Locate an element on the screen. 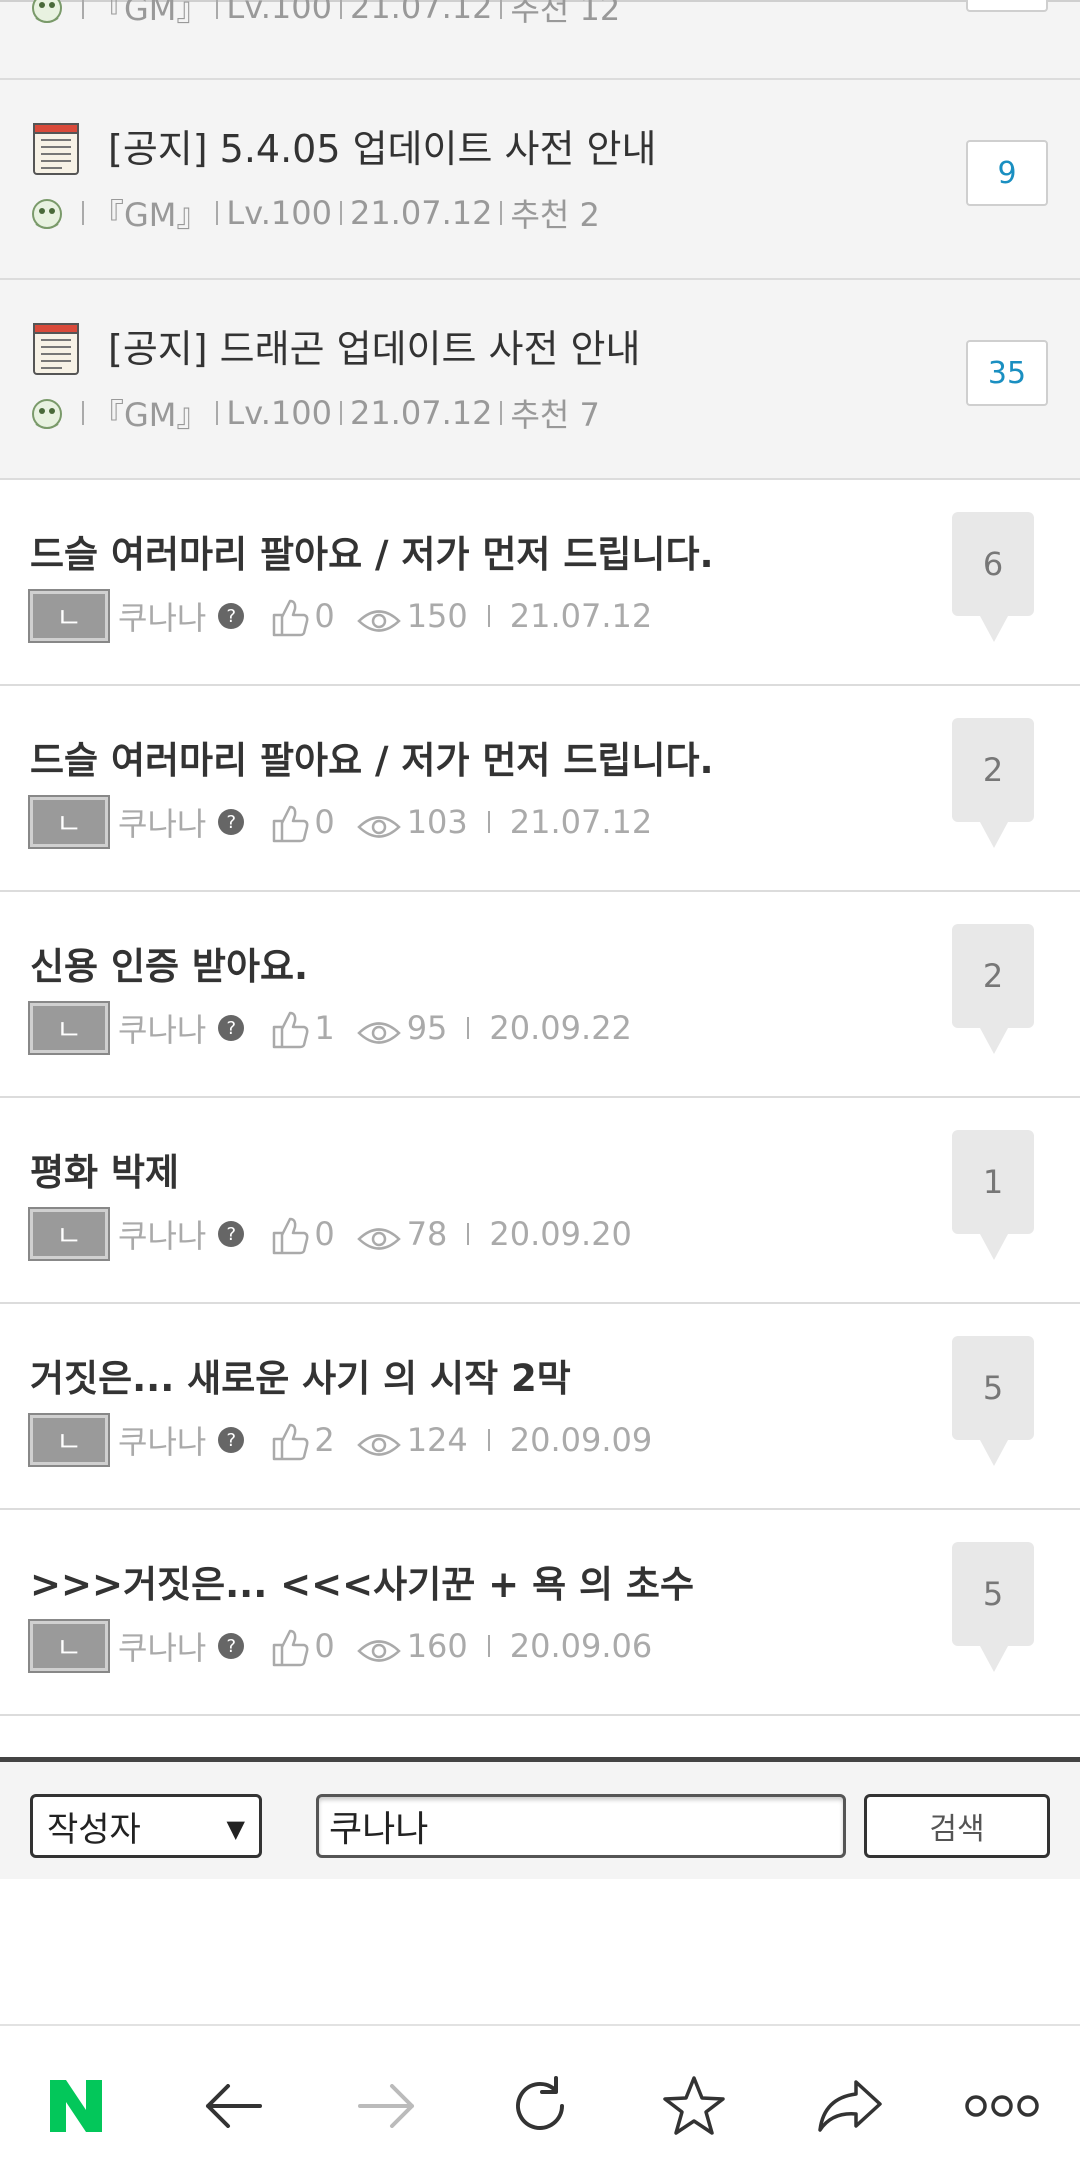  notice-meta: 『GM』 Lv.100 21.07.12 추천 2 is located at coordinates (314, 213).